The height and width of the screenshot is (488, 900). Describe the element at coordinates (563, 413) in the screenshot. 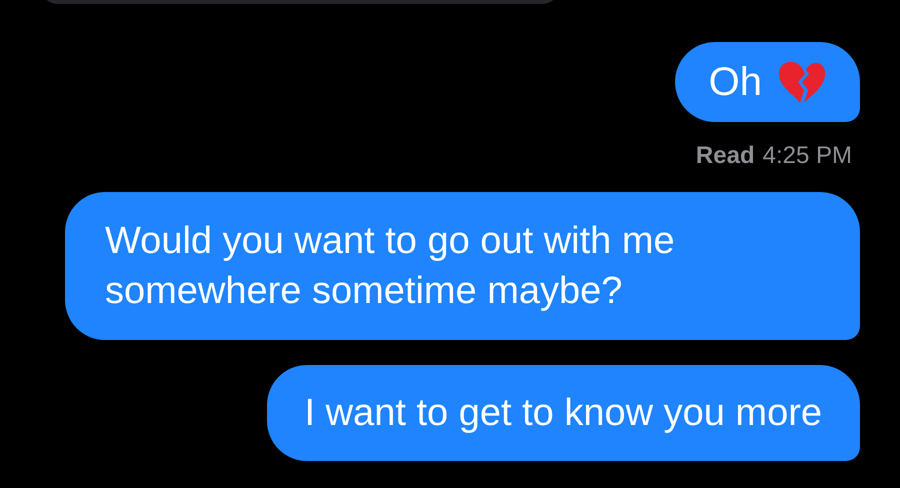

I see `message-bubble: I want to get to know you more` at that location.